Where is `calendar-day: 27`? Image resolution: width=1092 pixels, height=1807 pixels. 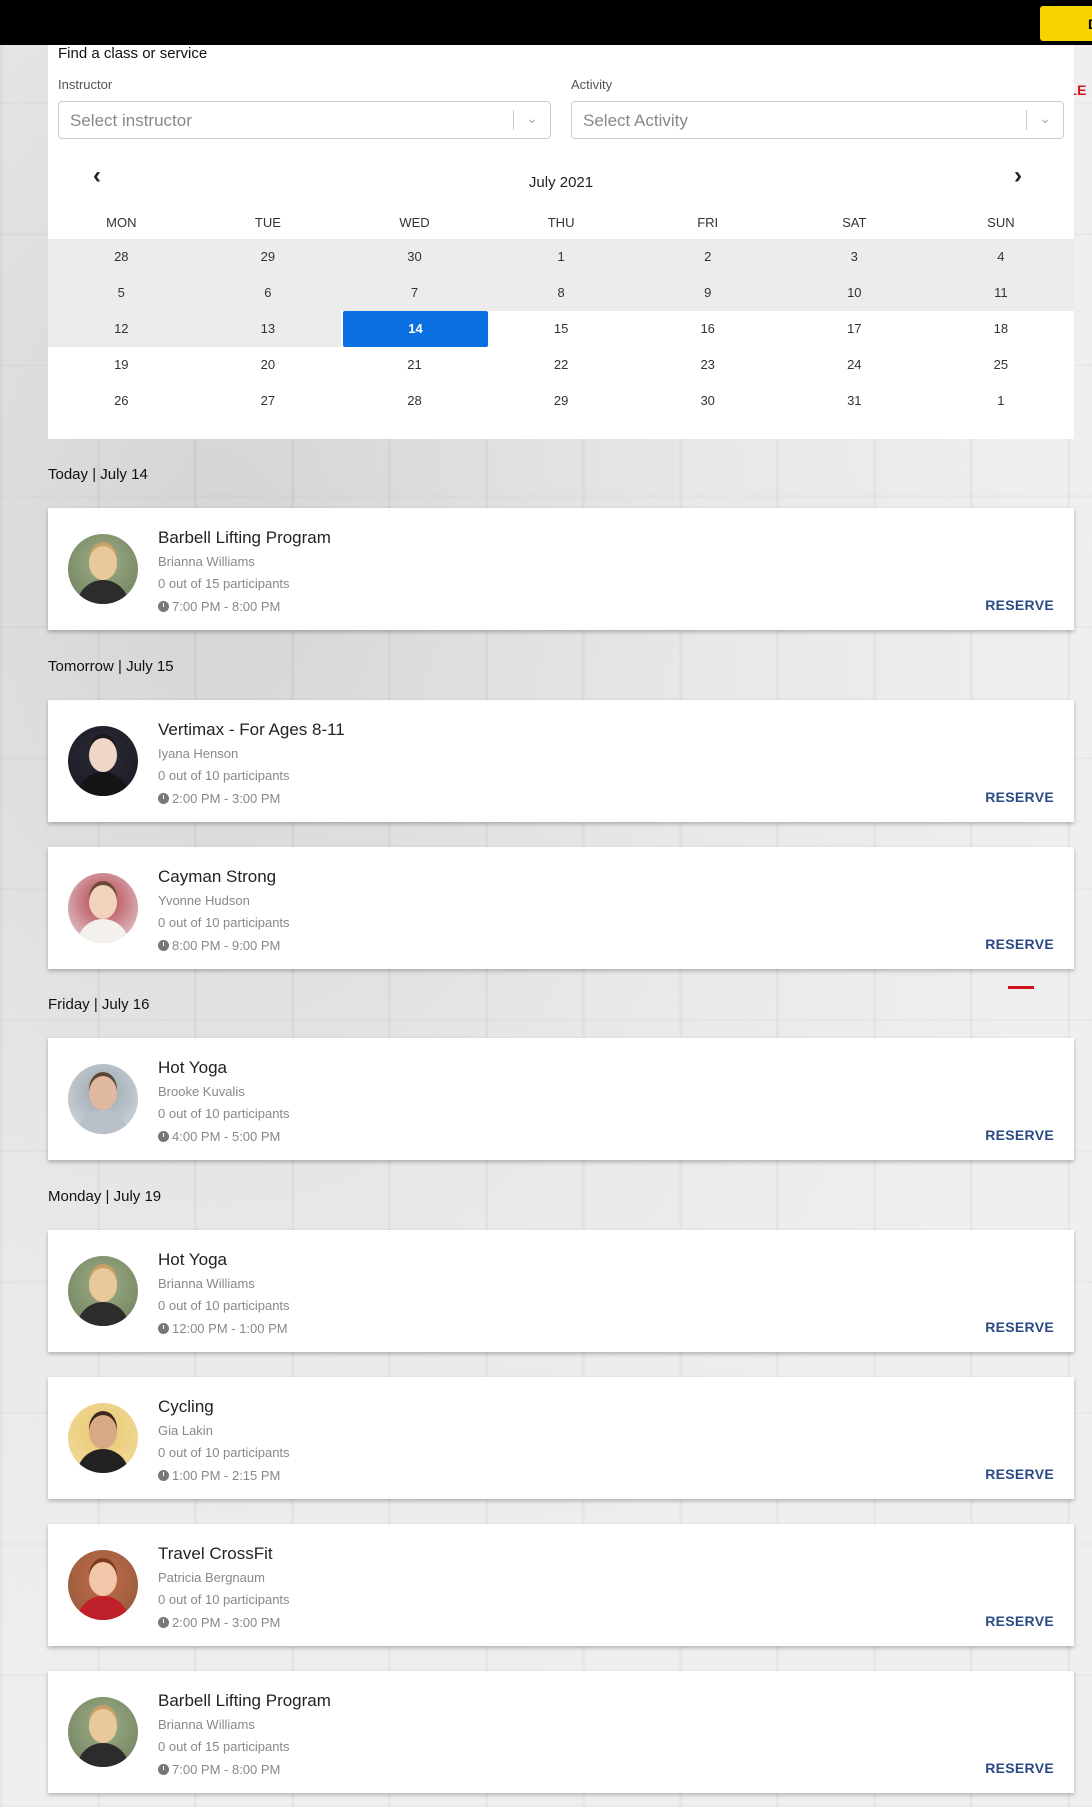
calendar-day: 27 is located at coordinates (268, 401).